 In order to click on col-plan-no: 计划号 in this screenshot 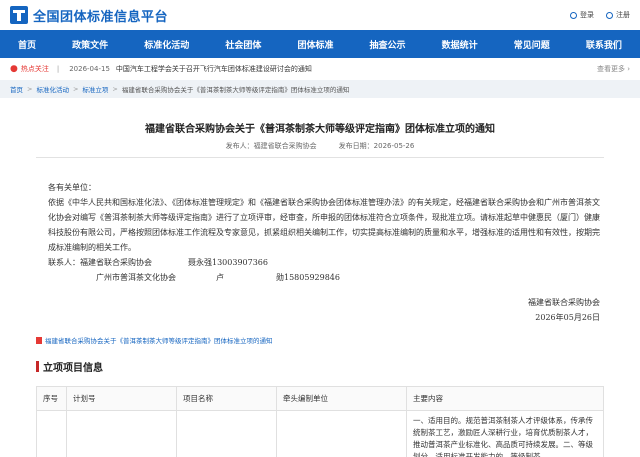, I will do `click(121, 398)`.